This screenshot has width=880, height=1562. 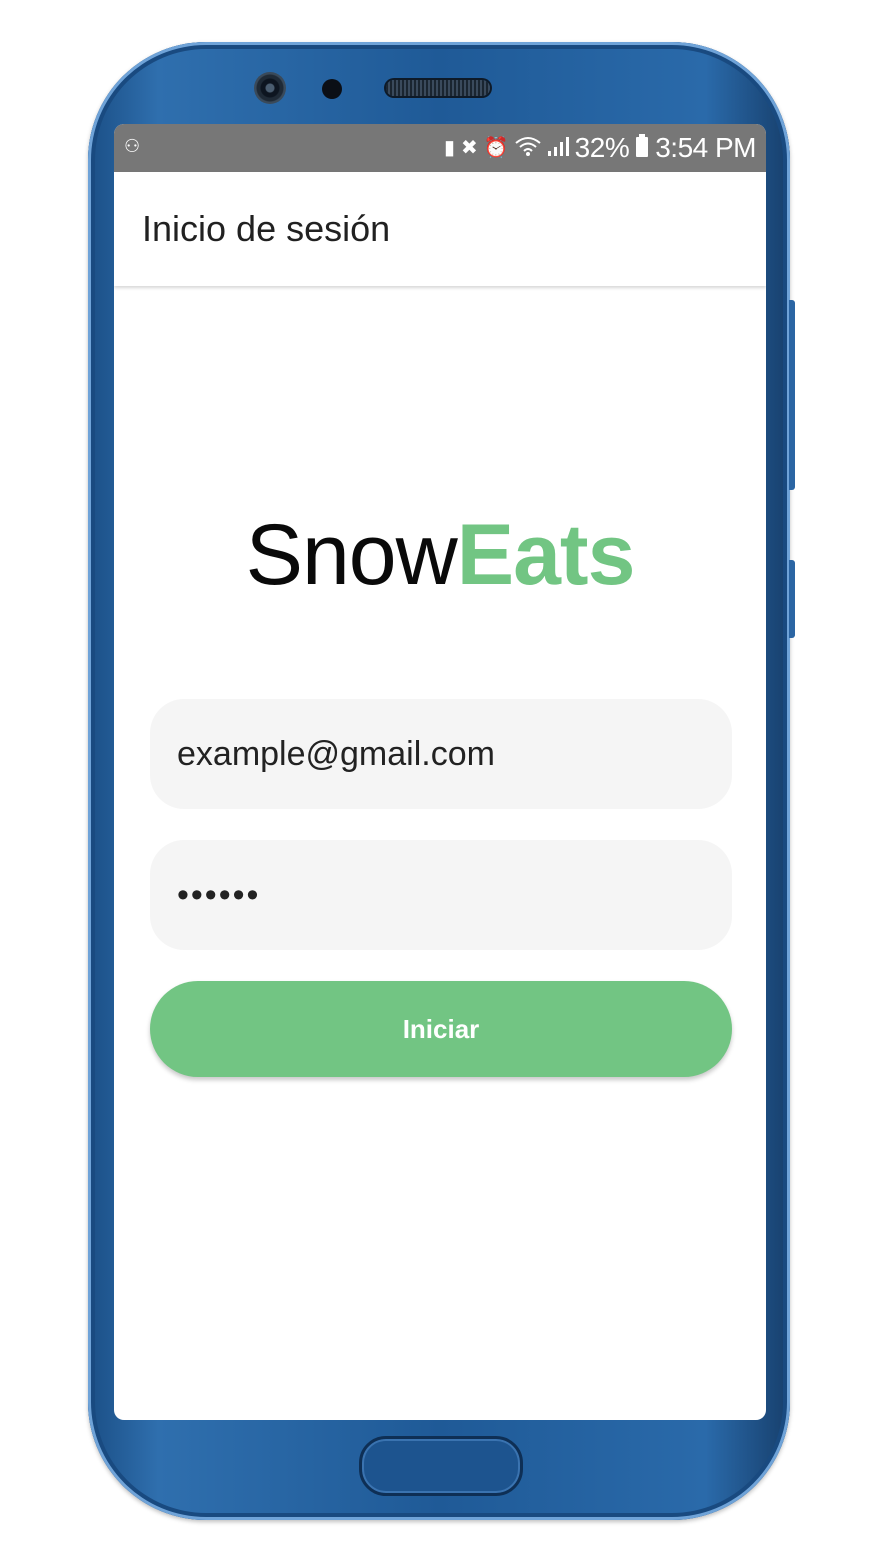 What do you see at coordinates (132, 146) in the screenshot?
I see `voicemail-icon: ⚇` at bounding box center [132, 146].